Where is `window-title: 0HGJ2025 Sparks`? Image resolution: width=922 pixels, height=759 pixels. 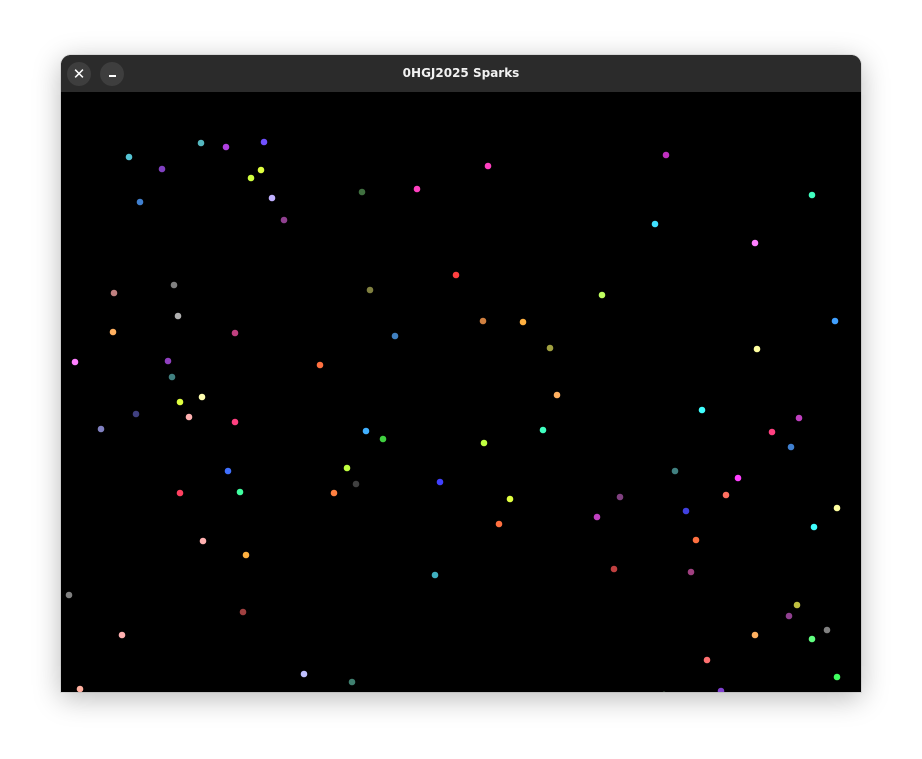 window-title: 0HGJ2025 Sparks is located at coordinates (461, 73).